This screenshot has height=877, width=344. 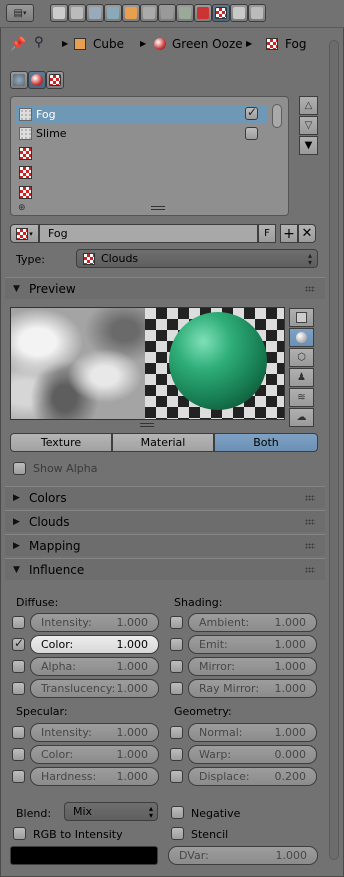 I want to click on diffuse-factor-field: Alpha: 1.000, so click(x=94, y=666).